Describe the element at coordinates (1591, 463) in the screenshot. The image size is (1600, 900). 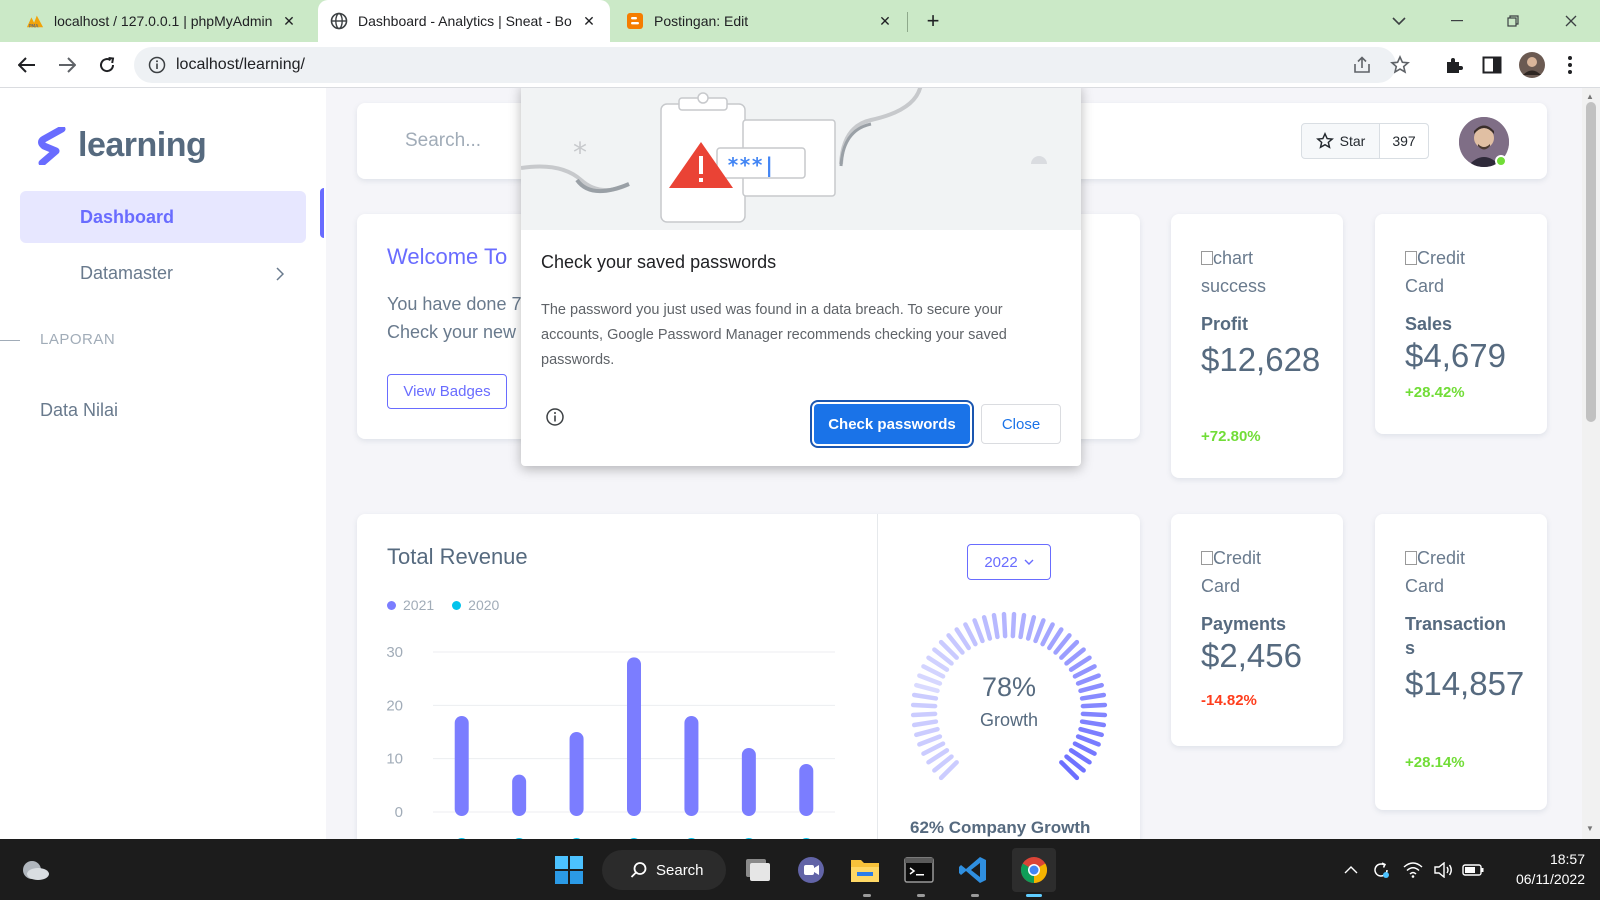
I see `page-scrollbar: ▲ ▼` at that location.